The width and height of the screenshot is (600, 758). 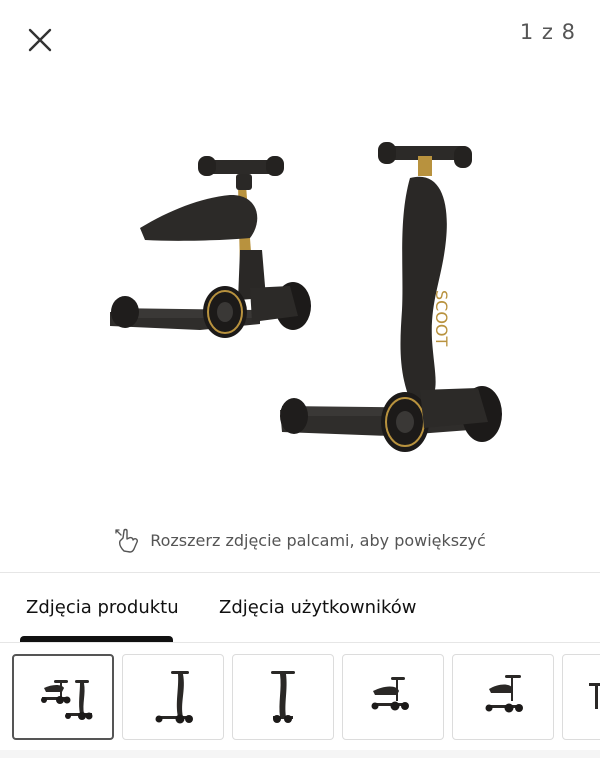 I want to click on scooter-seat-mode-illustration, so click(x=210, y=247).